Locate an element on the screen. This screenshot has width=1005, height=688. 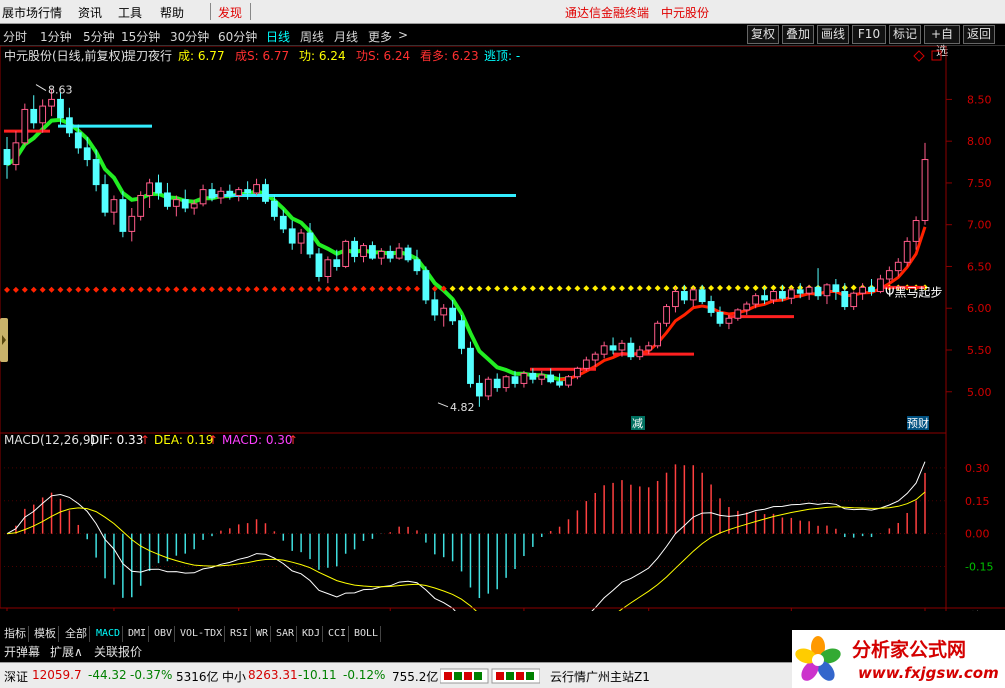
maximize-icon is located at coordinates (936, 55).